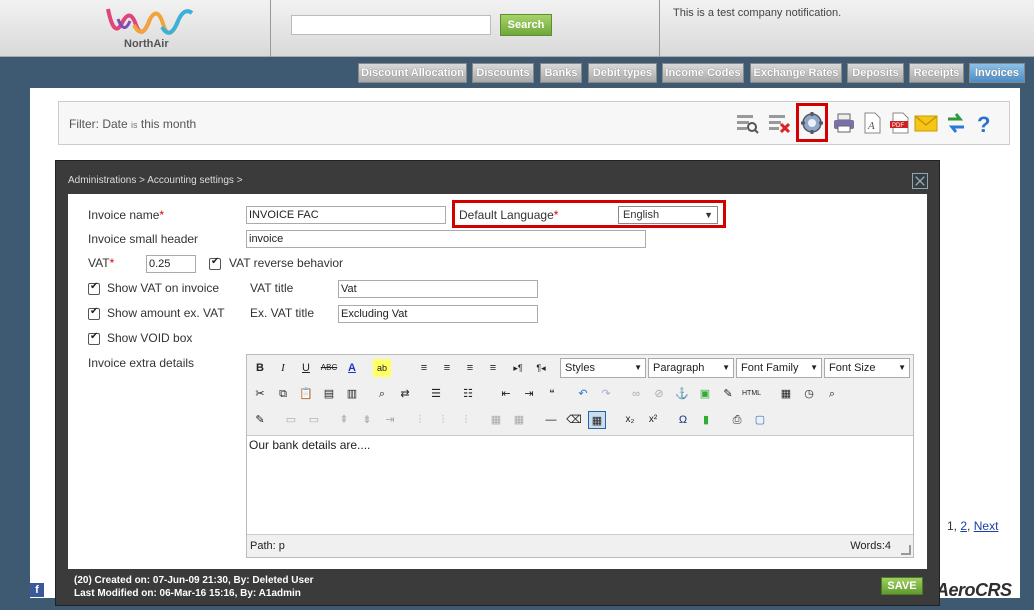 This screenshot has height=610, width=1034. Describe the element at coordinates (796, 73) in the screenshot. I see `tab-exchange-rates: Exchange Rates` at that location.